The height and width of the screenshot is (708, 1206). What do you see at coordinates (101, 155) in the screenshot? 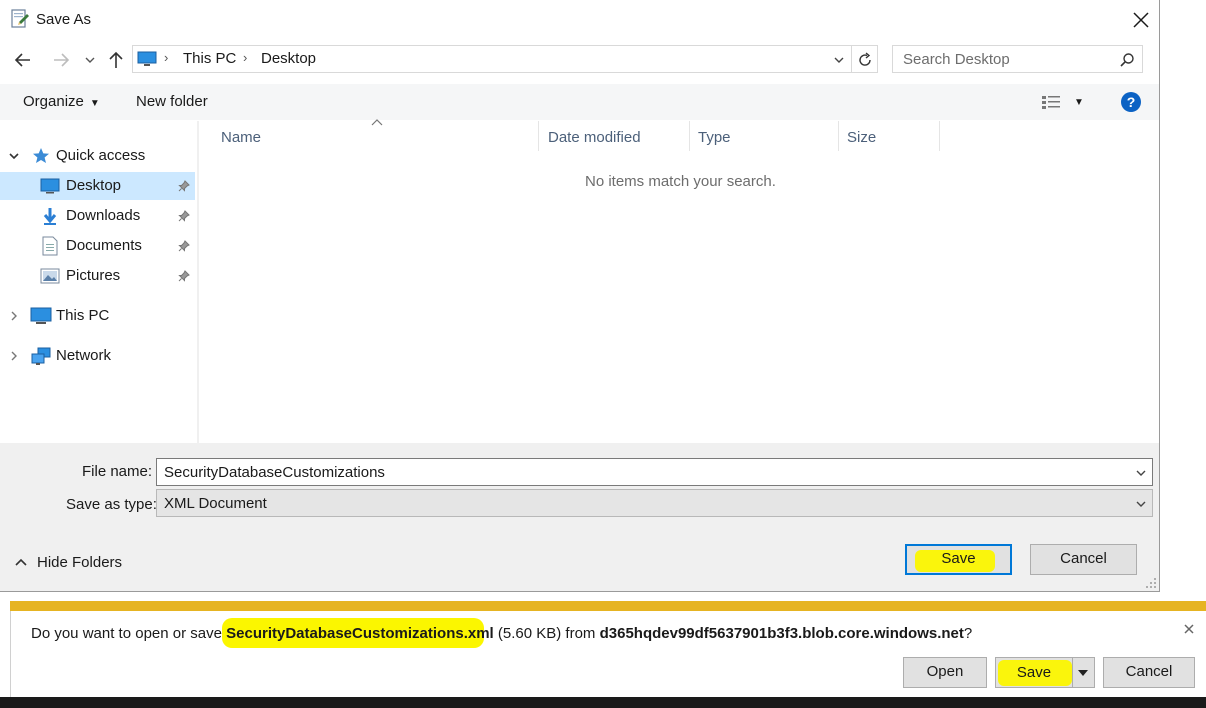
I see `nav-quick-access-label: Quick access` at bounding box center [101, 155].